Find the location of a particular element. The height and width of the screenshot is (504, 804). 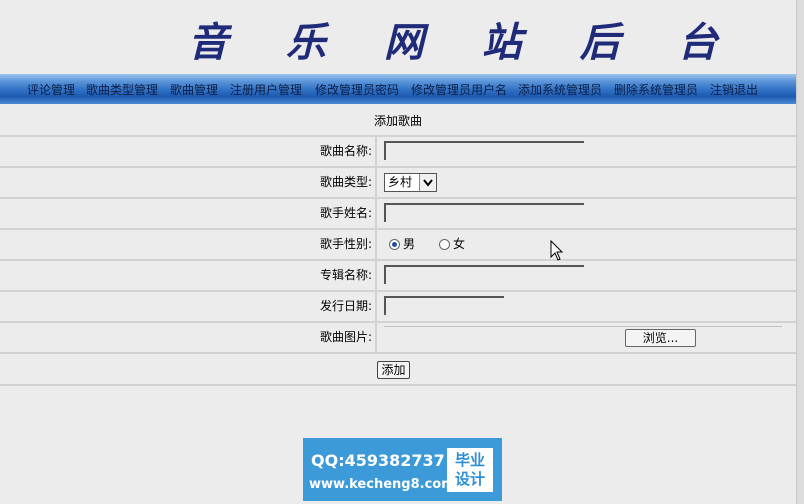

album-name-input is located at coordinates (484, 274).